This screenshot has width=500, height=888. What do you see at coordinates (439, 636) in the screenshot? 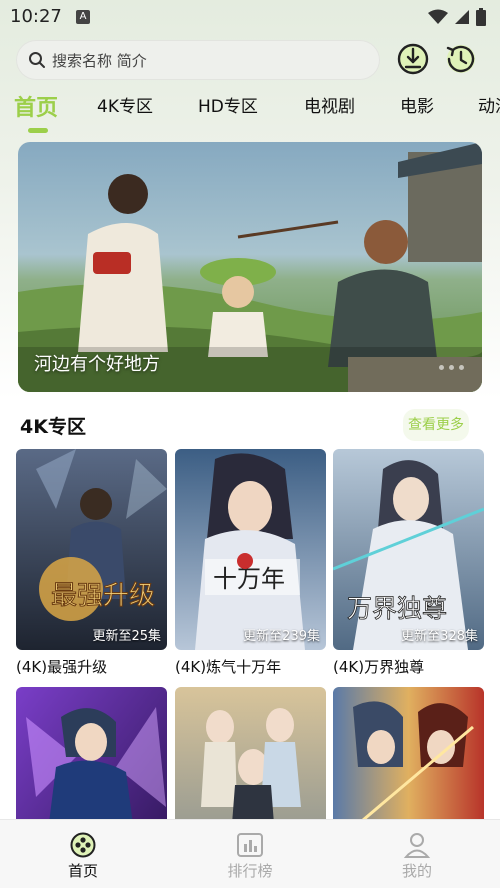
I see `episode-badge: 更新至328集` at bounding box center [439, 636].